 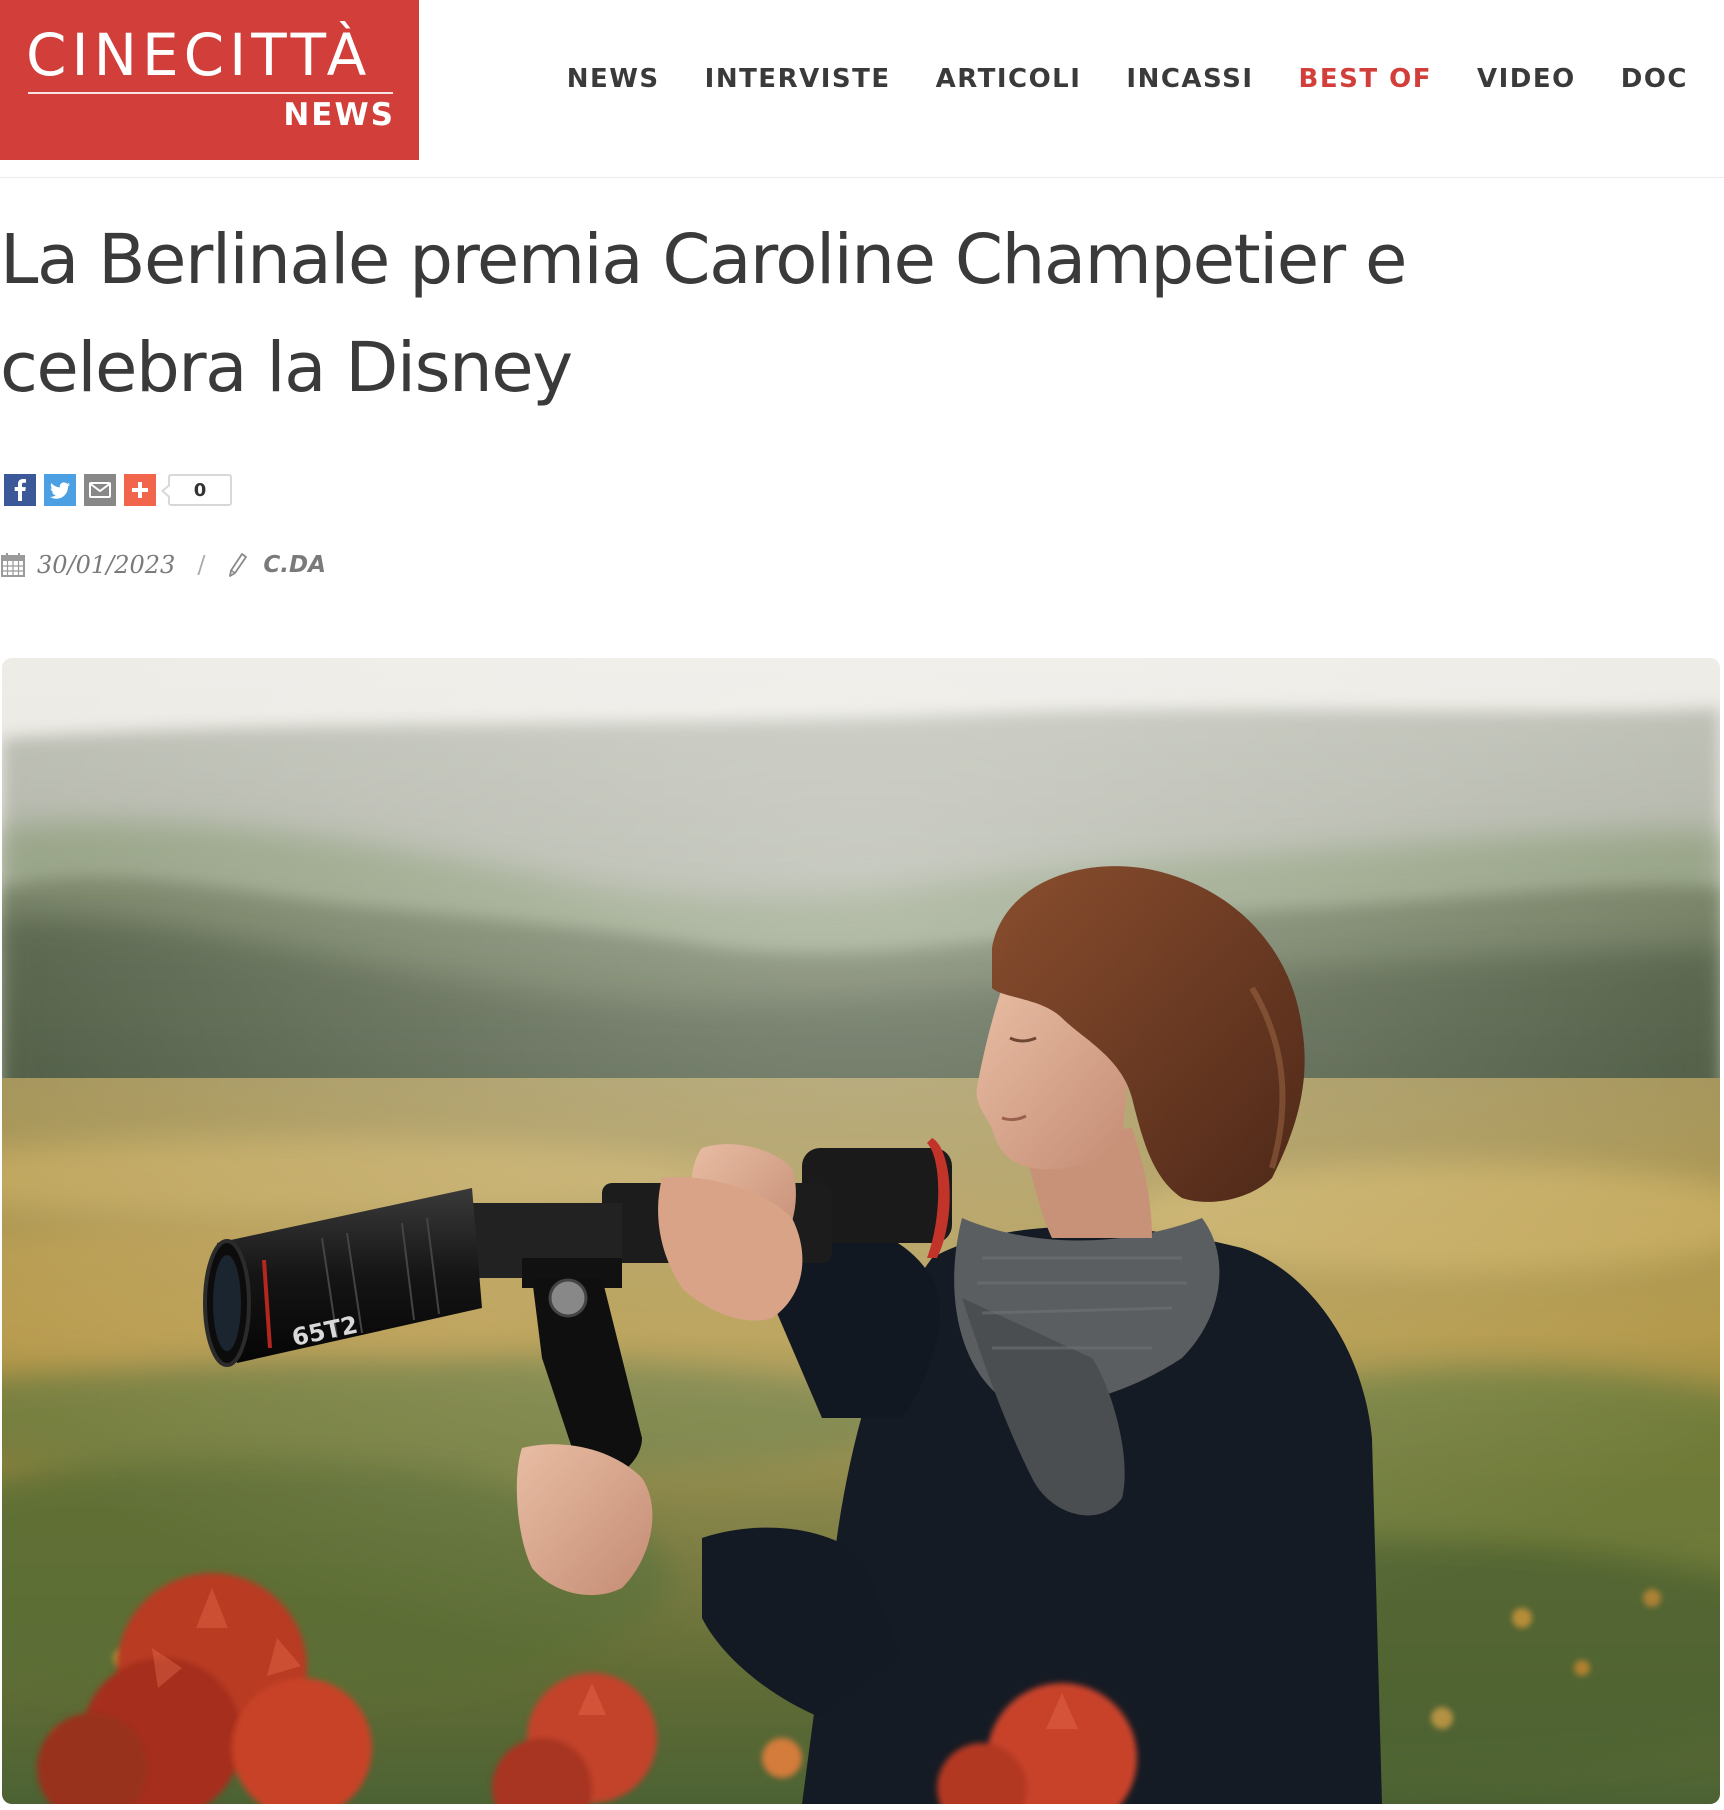 I want to click on addthis-share-button, so click(x=140, y=490).